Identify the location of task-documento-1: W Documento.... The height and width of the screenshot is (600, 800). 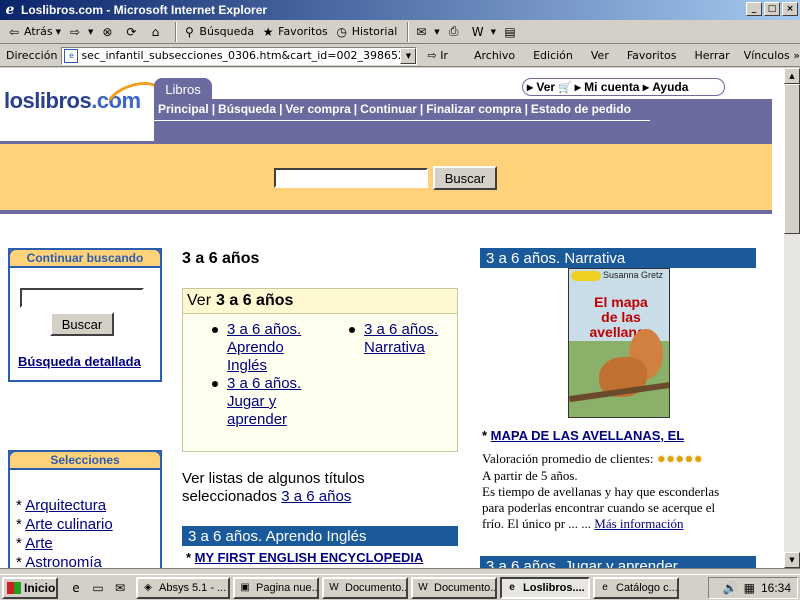
(365, 587).